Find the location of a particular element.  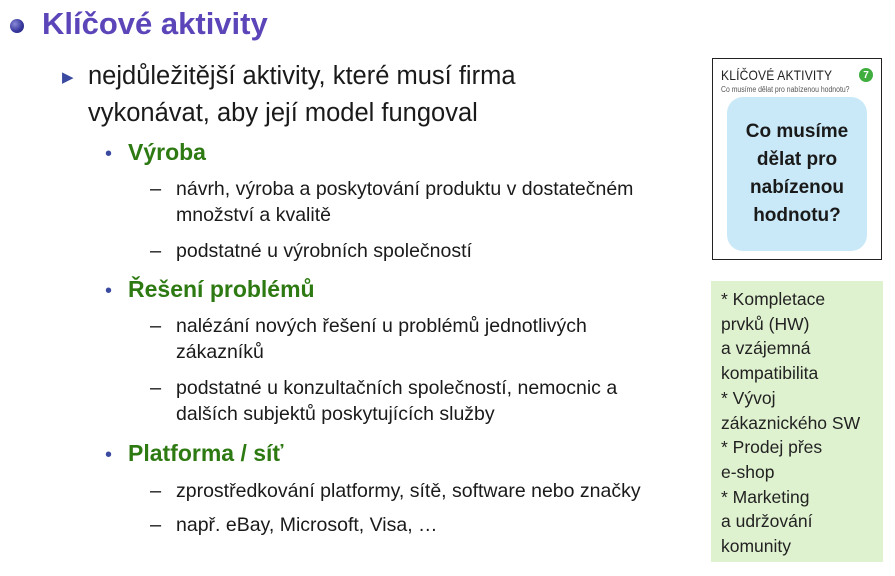

card-question-bubble: Co musíme dělat pro nabízenou hodnotu? is located at coordinates (797, 174).